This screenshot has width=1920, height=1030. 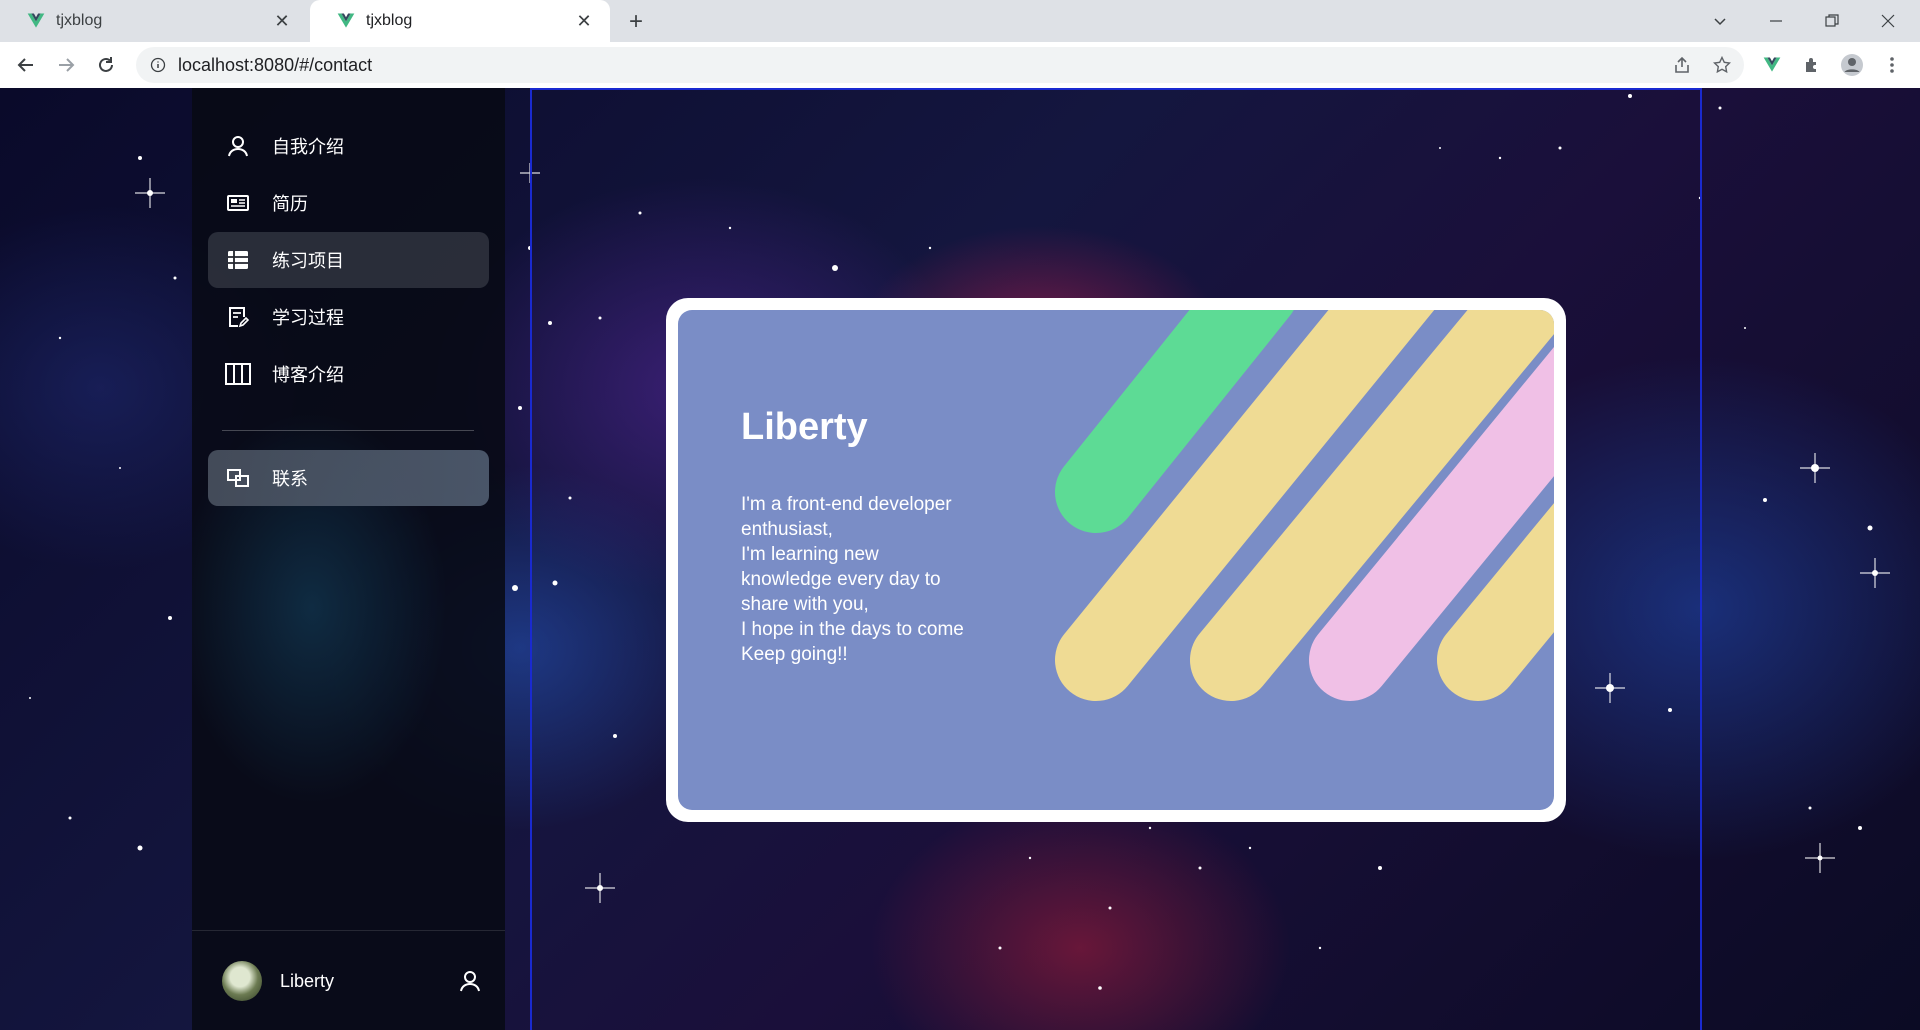 What do you see at coordinates (1832, 21) in the screenshot?
I see `restore-icon` at bounding box center [1832, 21].